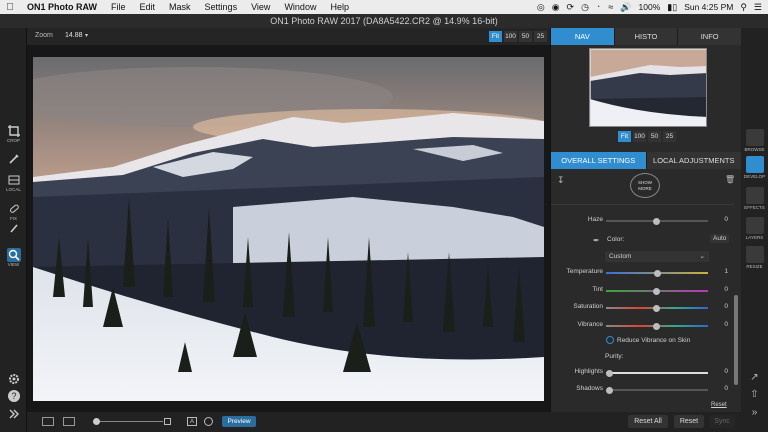 The width and height of the screenshot is (768, 432). What do you see at coordinates (754, 198) in the screenshot?
I see `module-effects: EFFECTS` at bounding box center [754, 198].